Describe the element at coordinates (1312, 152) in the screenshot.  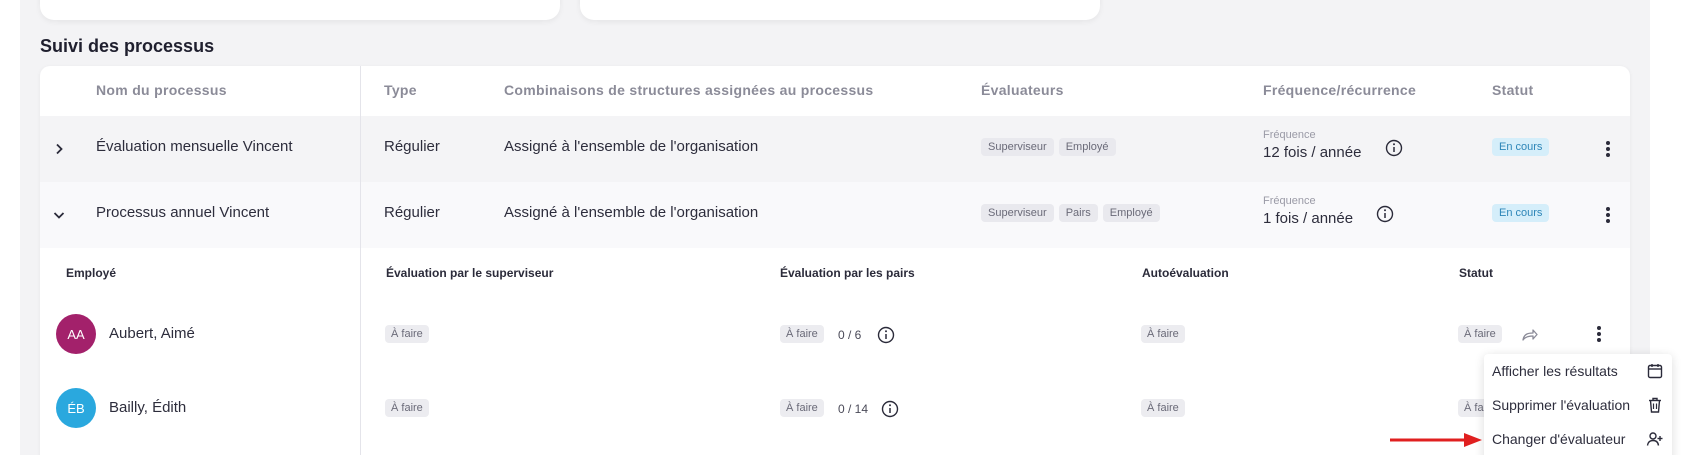
I see `frequency-value: 12 fois / année` at that location.